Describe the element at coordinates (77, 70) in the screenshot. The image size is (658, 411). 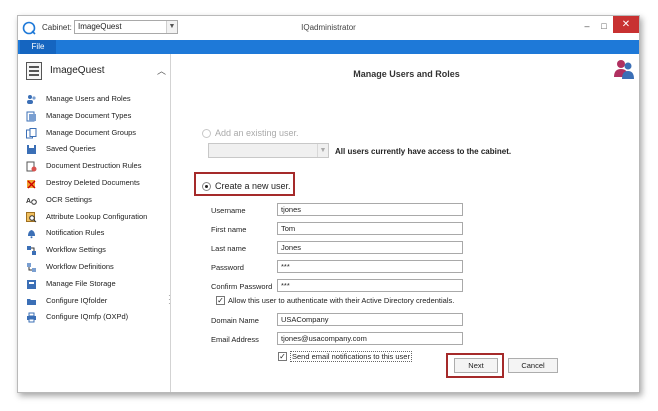
I see `sidebar-title: ImageQuest` at that location.